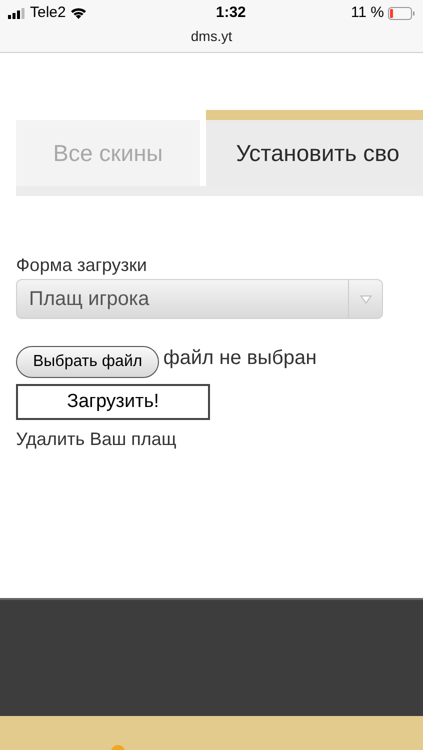 This screenshot has width=423, height=750. Describe the element at coordinates (48, 12) in the screenshot. I see `carrier-name: Tele2` at that location.